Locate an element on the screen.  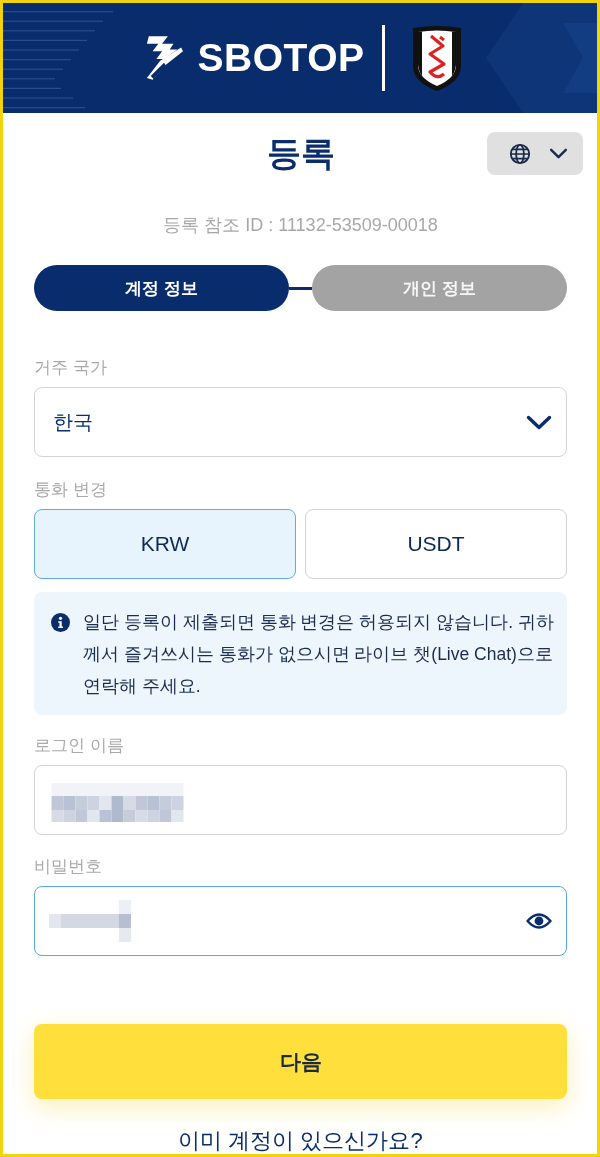
select-value: 한국 is located at coordinates (73, 422).